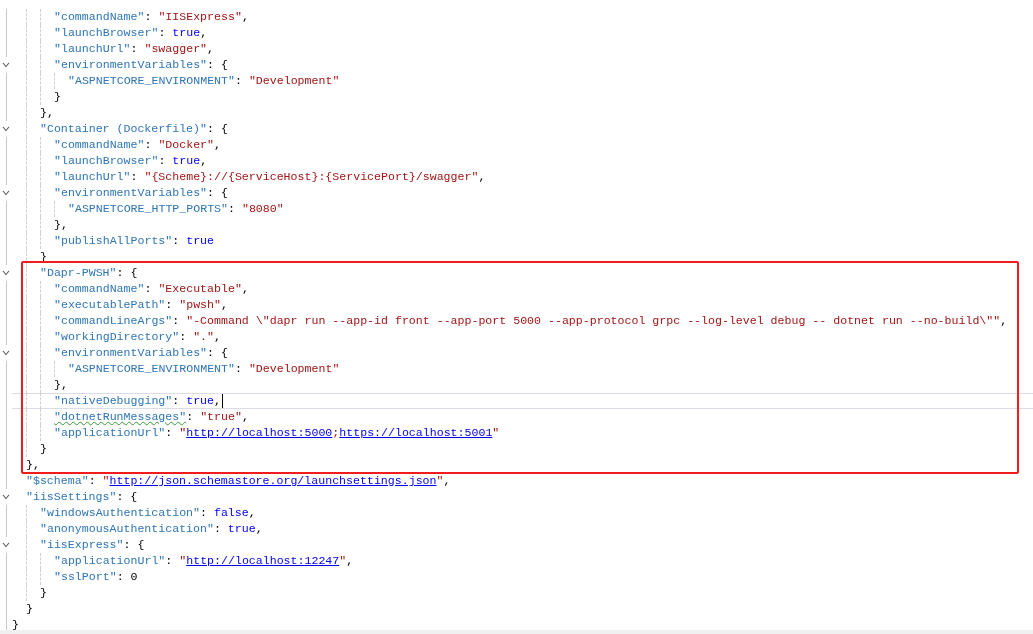 The height and width of the screenshot is (634, 1033). Describe the element at coordinates (148, 513) in the screenshot. I see `code-line: "windowsAuthentication": false,` at that location.